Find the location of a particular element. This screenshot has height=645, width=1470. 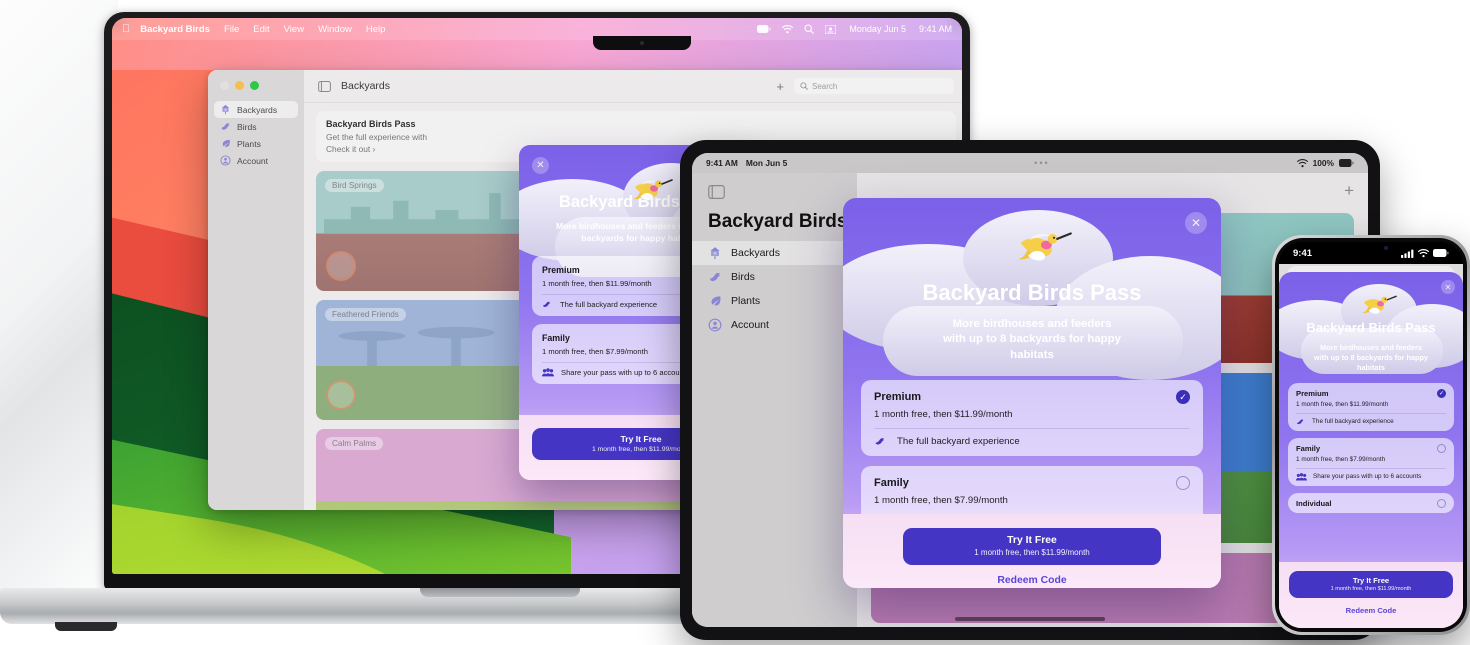

status-date: Mon Jun 5 is located at coordinates (766, 163).